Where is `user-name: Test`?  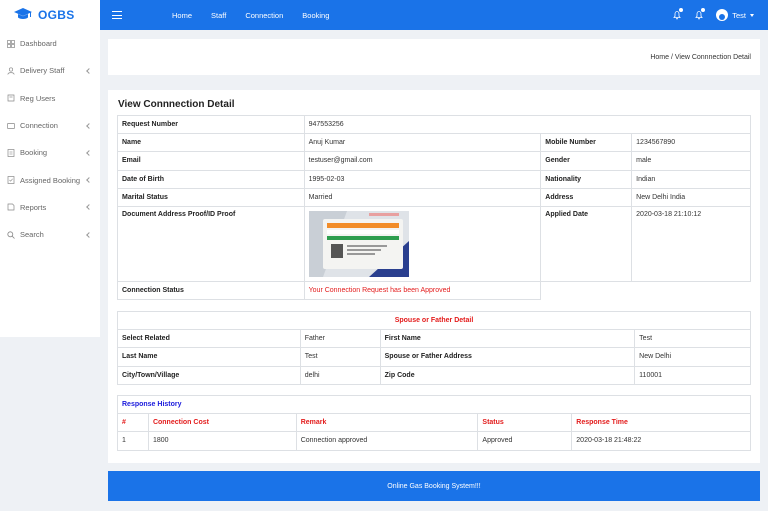 user-name: Test is located at coordinates (739, 15).